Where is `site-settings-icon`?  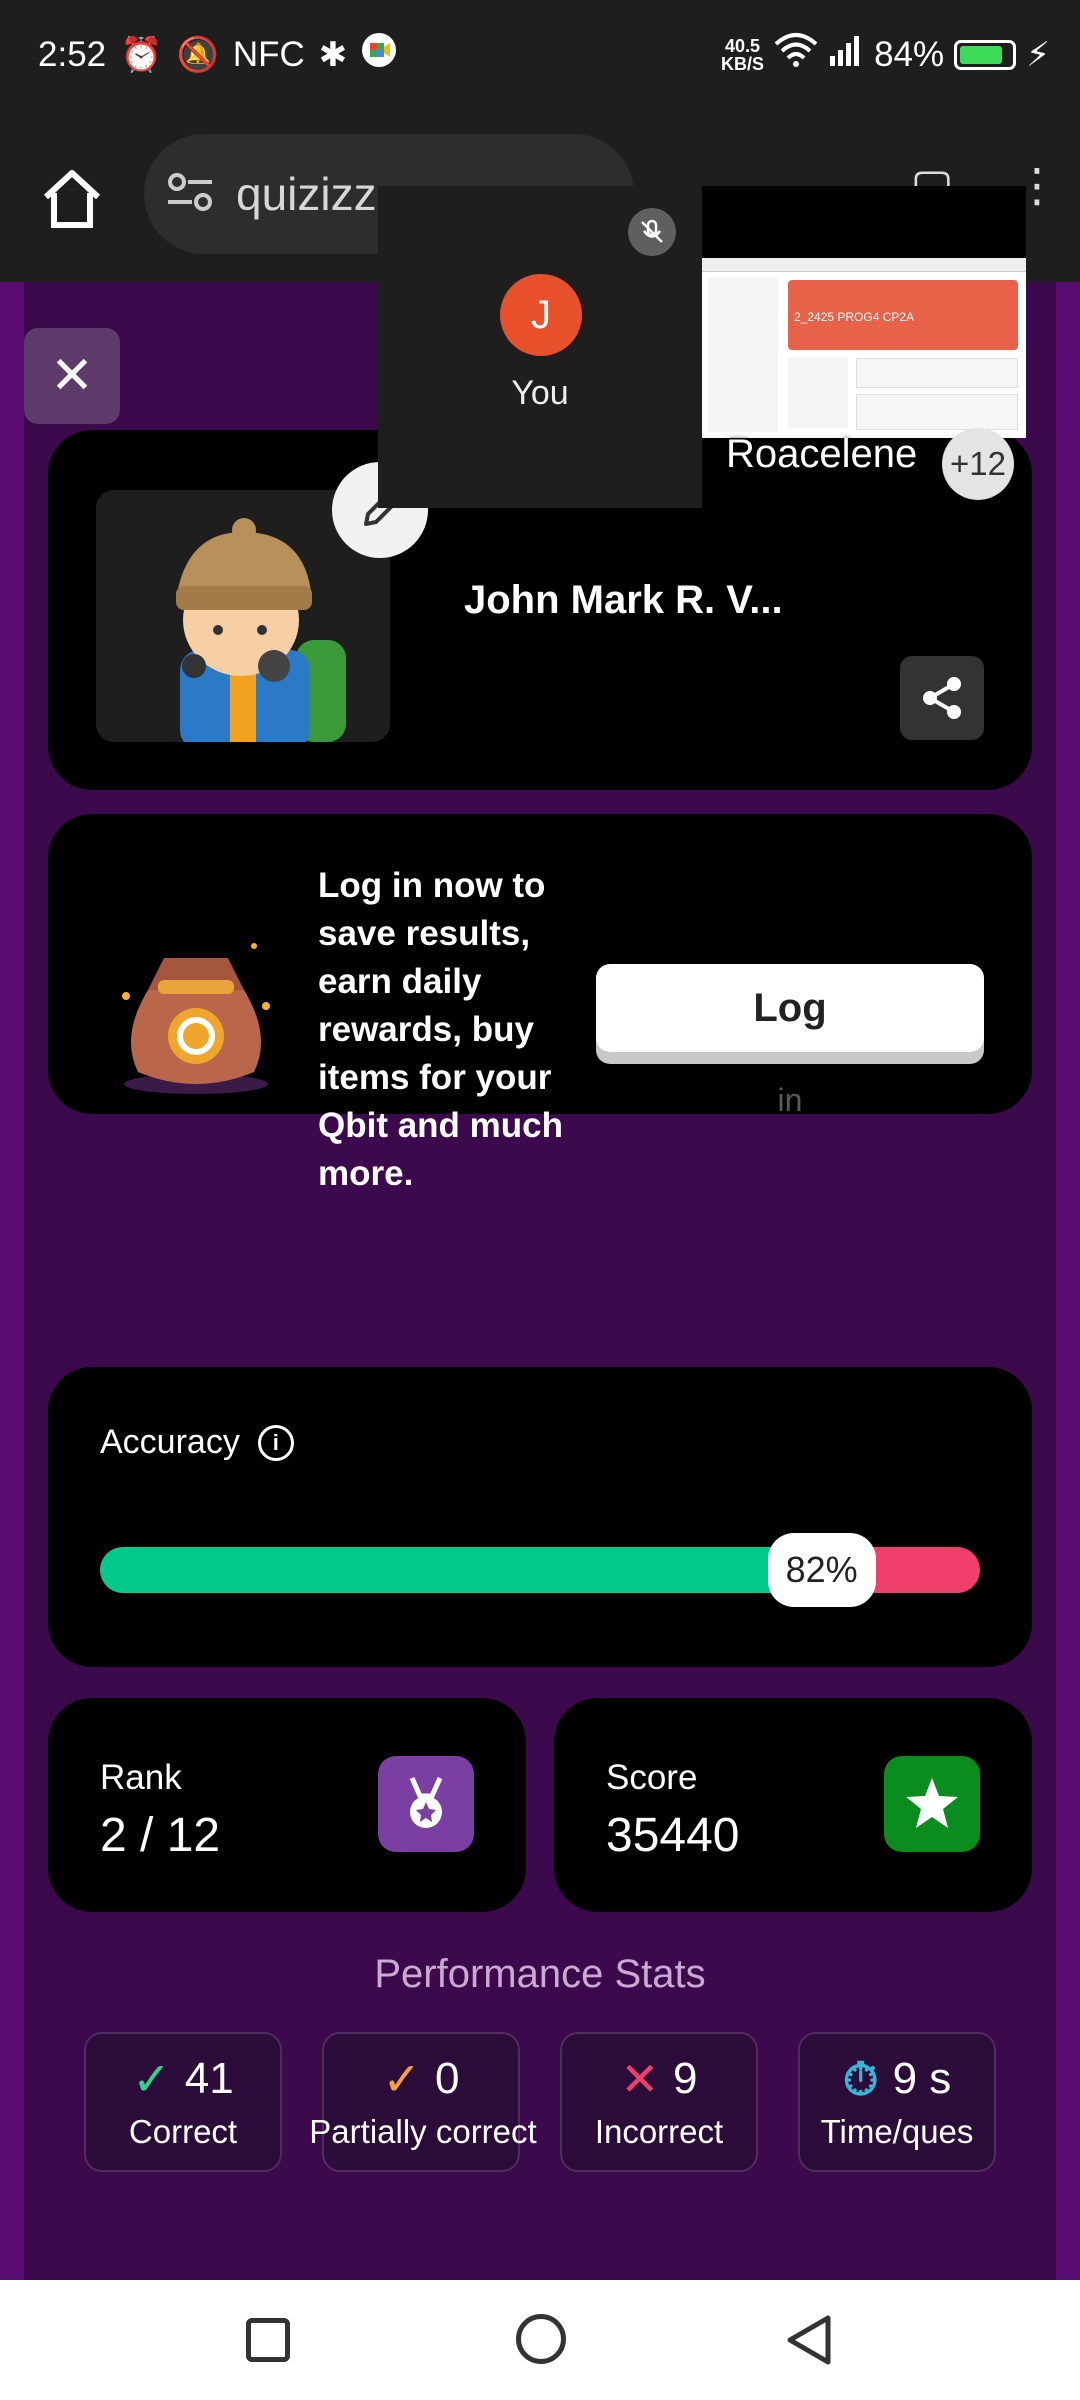 site-settings-icon is located at coordinates (190, 194).